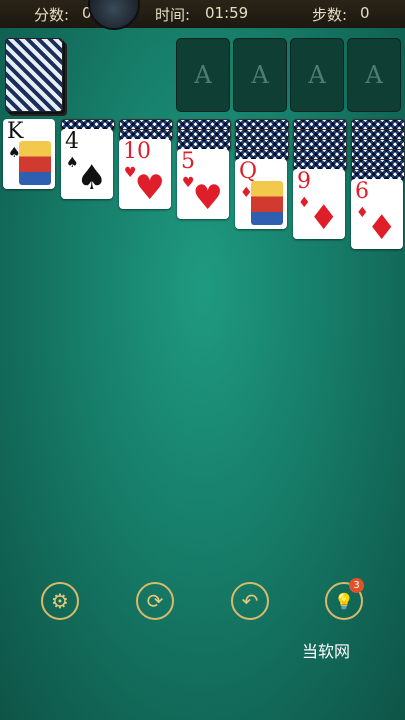 Image resolution: width=405 pixels, height=720 pixels. What do you see at coordinates (188, 161) in the screenshot?
I see `card-rank: 5` at bounding box center [188, 161].